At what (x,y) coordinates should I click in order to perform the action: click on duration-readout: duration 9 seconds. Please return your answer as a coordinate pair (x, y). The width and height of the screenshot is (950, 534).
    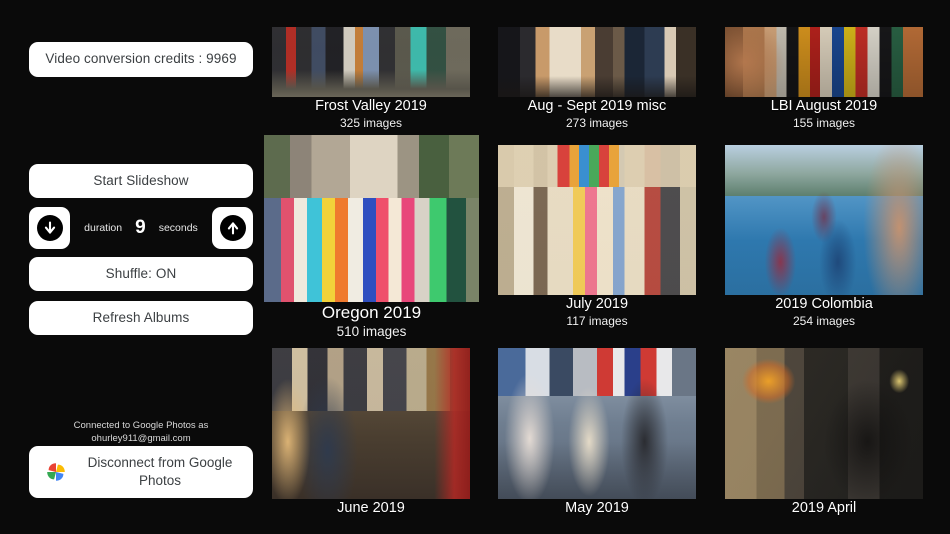
    Looking at the image, I should click on (141, 228).